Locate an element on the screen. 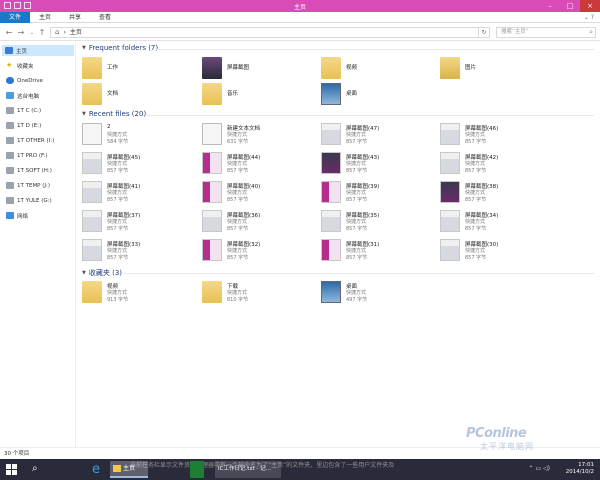  nav-item-drive: 1T C (C:) is located at coordinates (23, 110).